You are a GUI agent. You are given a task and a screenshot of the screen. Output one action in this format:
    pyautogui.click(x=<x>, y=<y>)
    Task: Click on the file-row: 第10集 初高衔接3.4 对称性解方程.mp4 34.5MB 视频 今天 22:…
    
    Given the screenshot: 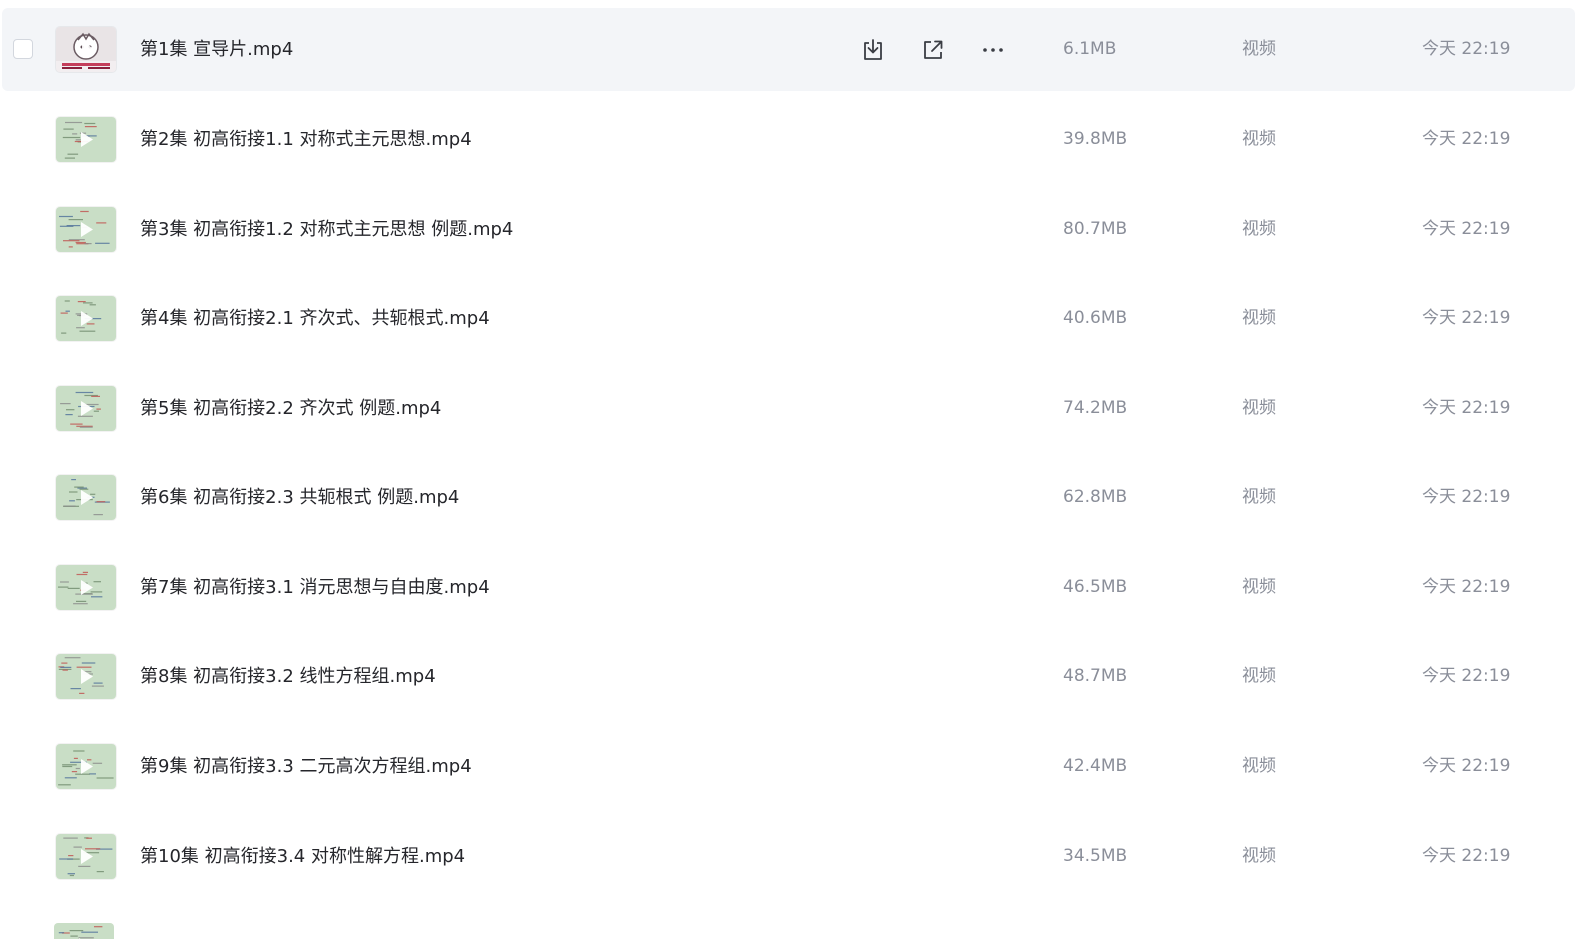 What is the action you would take?
    pyautogui.click(x=788, y=856)
    